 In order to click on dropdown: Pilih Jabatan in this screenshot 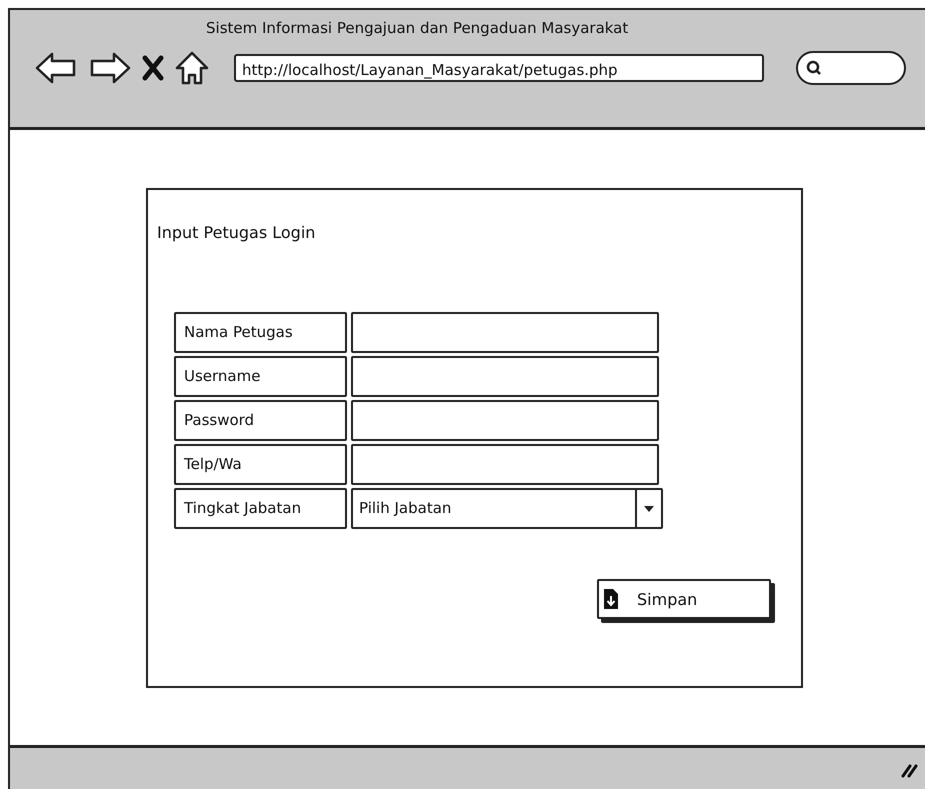, I will do `click(507, 508)`.